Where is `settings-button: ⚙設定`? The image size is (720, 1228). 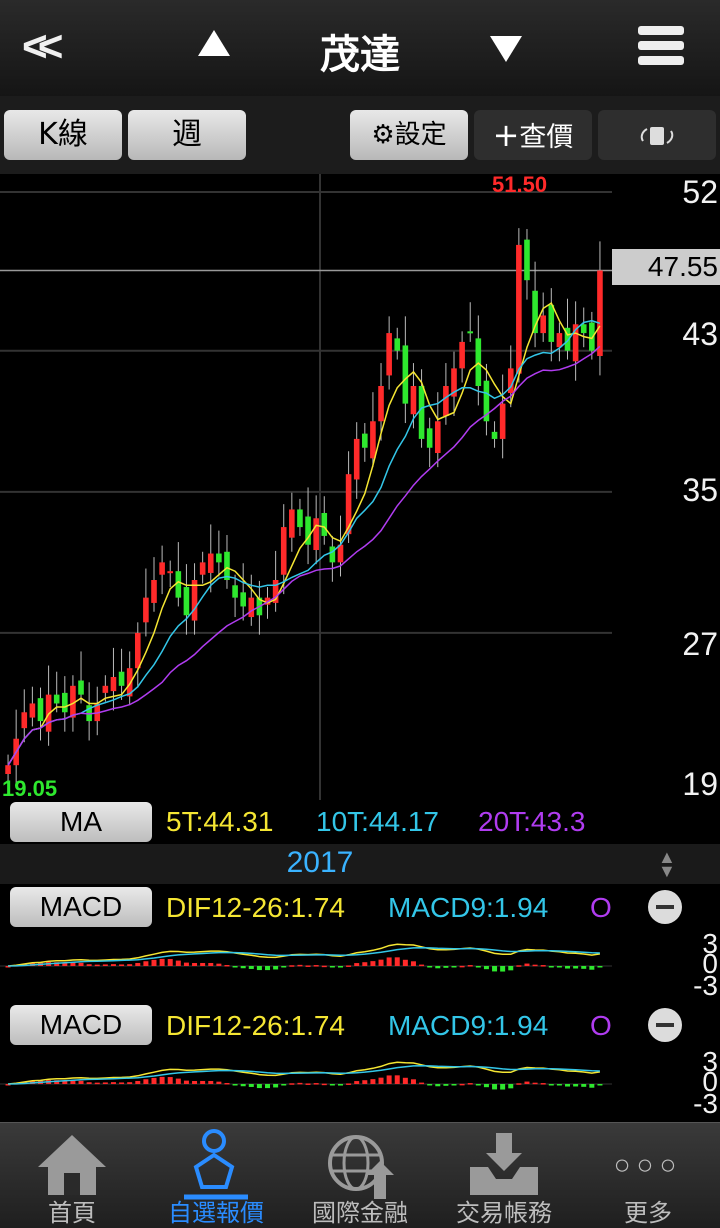 settings-button: ⚙設定 is located at coordinates (409, 135).